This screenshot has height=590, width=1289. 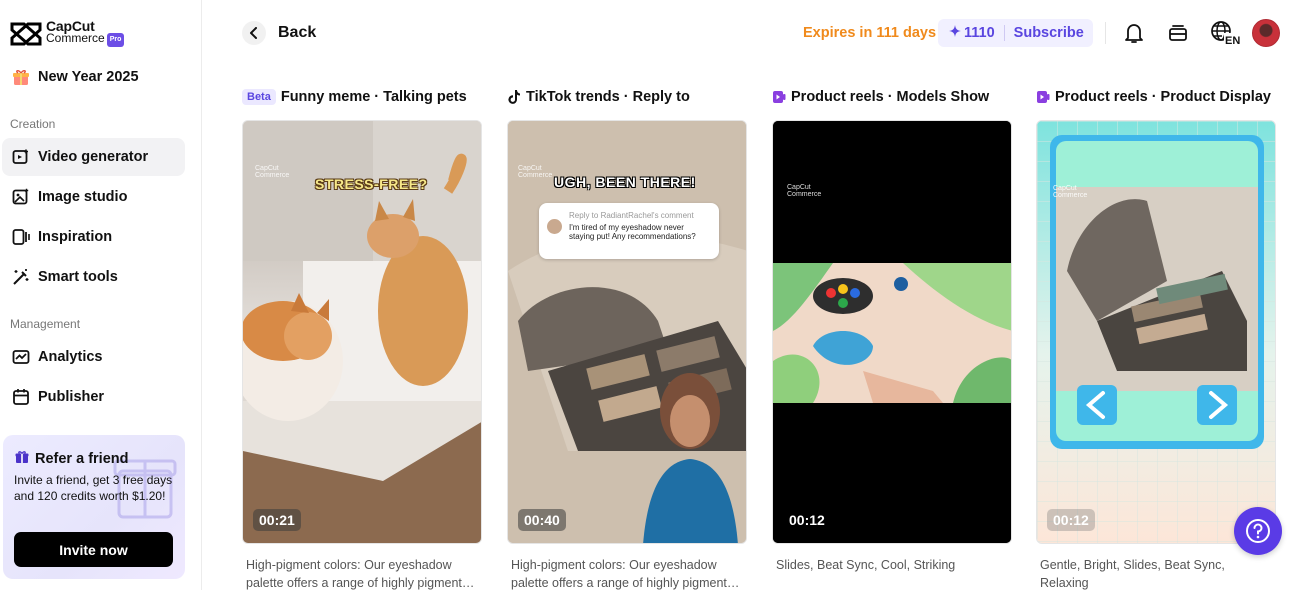 What do you see at coordinates (1178, 33) in the screenshot?
I see `inbox-icon` at bounding box center [1178, 33].